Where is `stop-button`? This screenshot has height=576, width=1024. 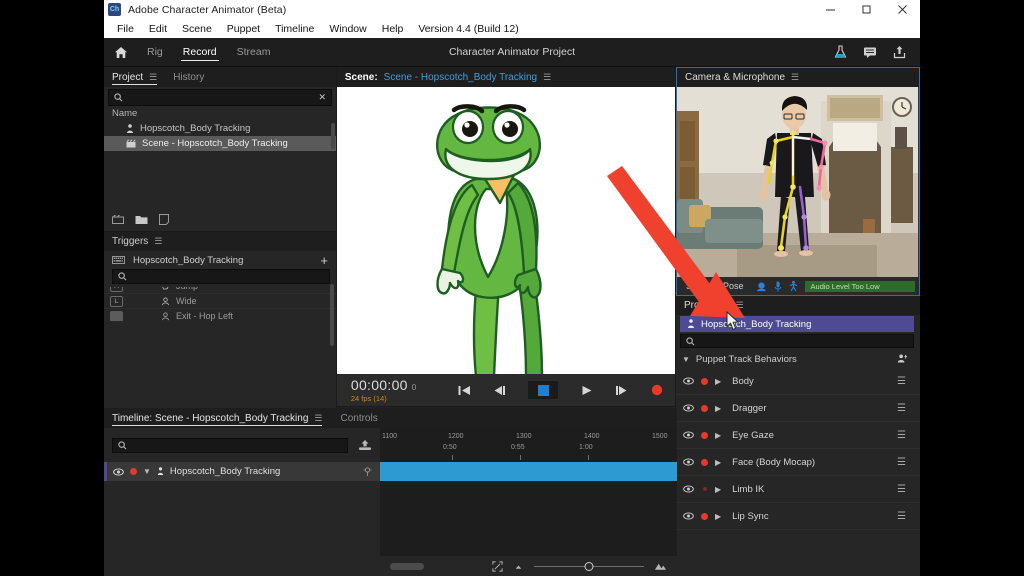
stop-button is located at coordinates (543, 390).